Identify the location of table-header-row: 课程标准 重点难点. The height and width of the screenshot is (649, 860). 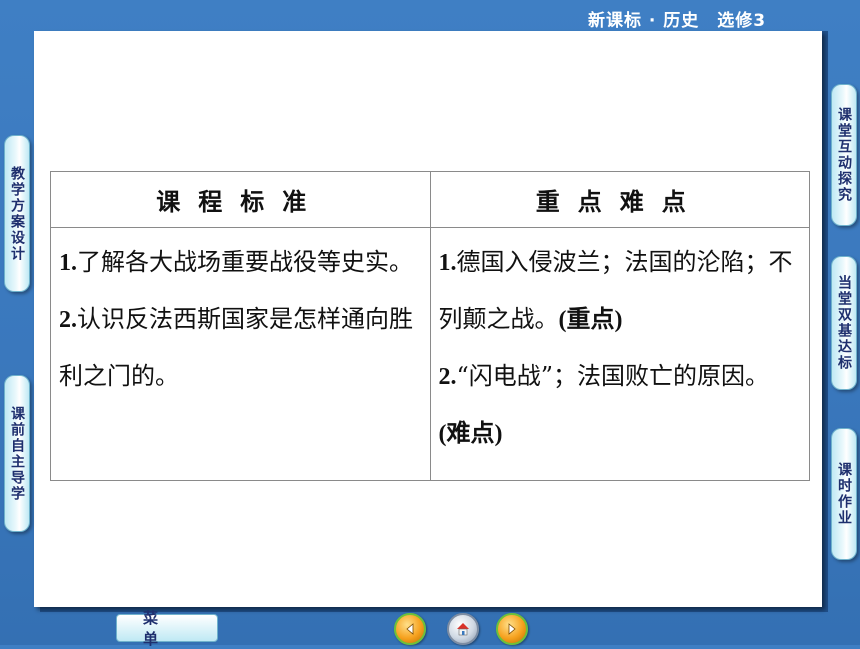
(430, 199).